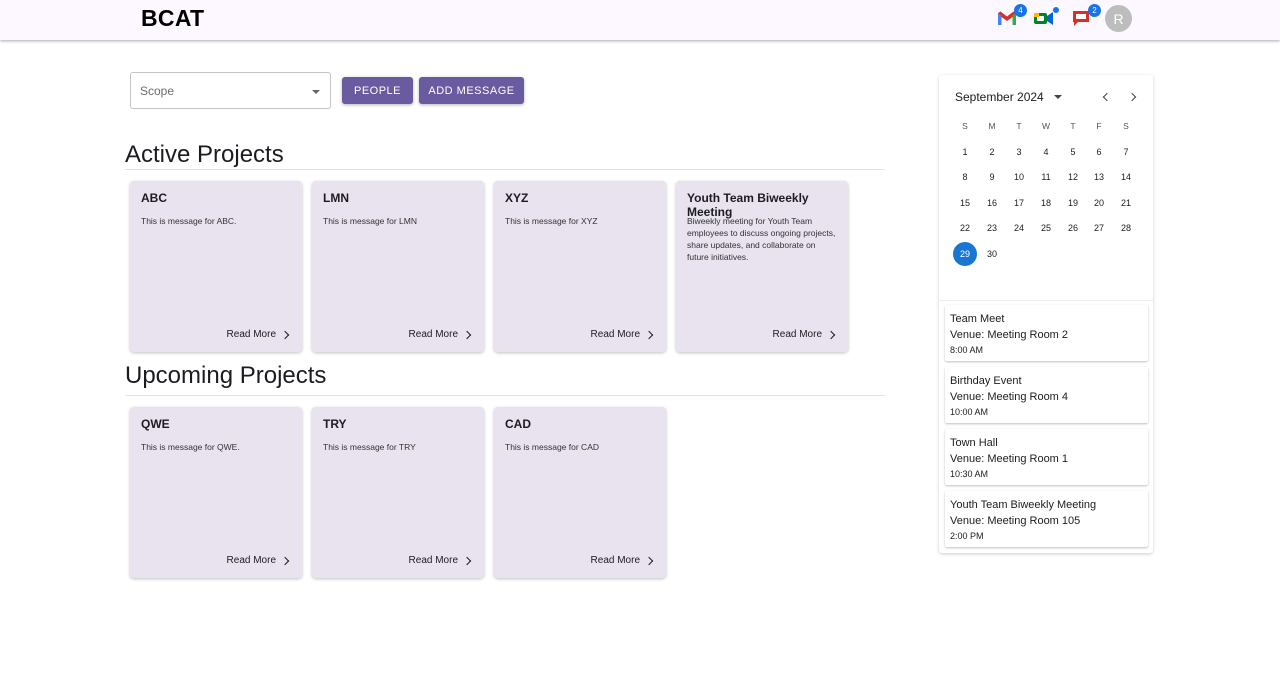  What do you see at coordinates (226, 375) in the screenshot?
I see `upcoming-projects-heading: Upcoming Projects` at bounding box center [226, 375].